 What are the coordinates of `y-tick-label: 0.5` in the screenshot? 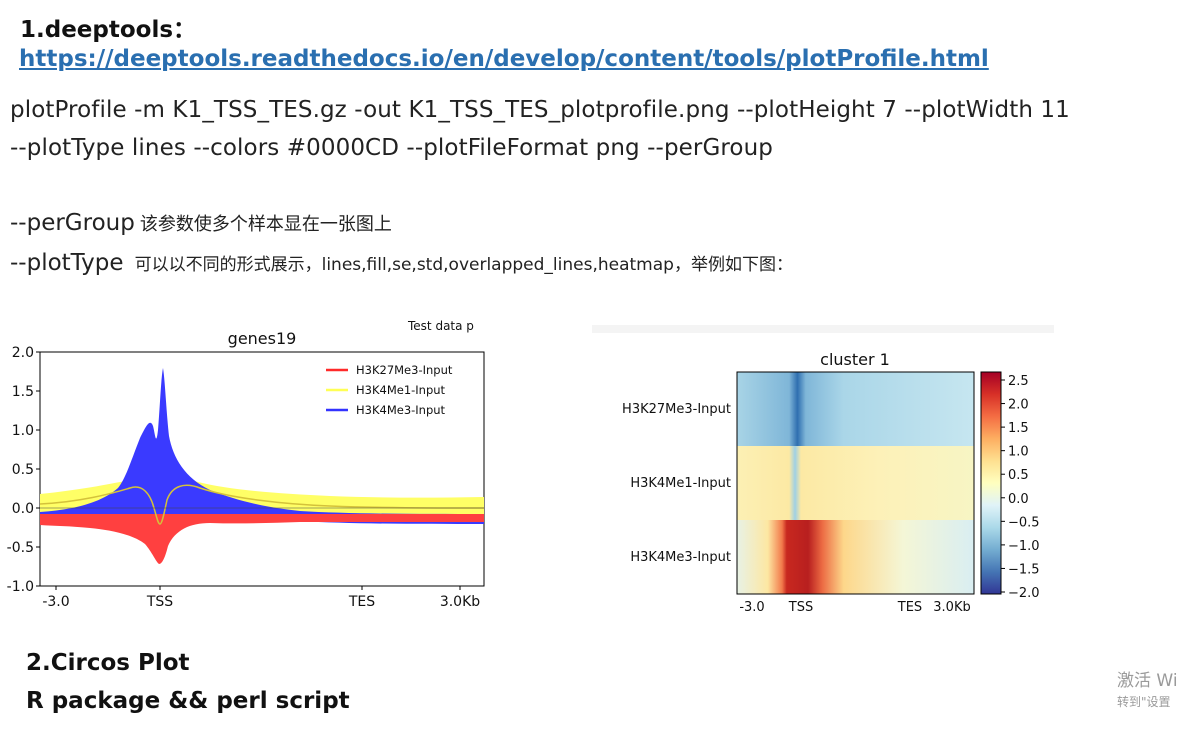 It's located at (23, 470).